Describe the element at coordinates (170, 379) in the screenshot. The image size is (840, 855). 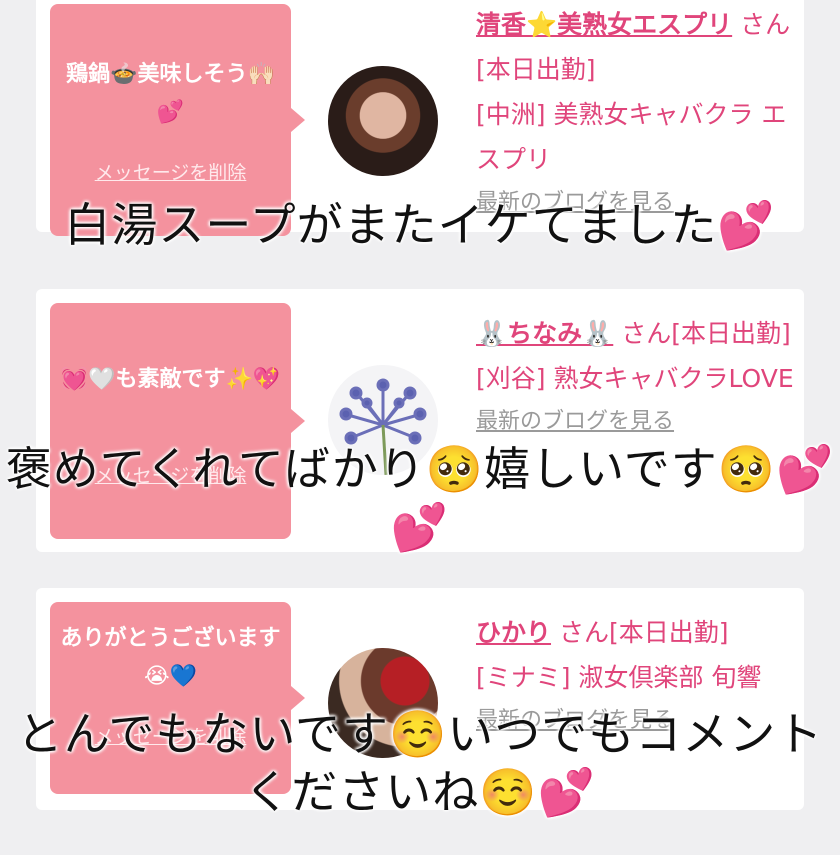
I see `message-text: 💓🤍も素敵です✨💖` at that location.